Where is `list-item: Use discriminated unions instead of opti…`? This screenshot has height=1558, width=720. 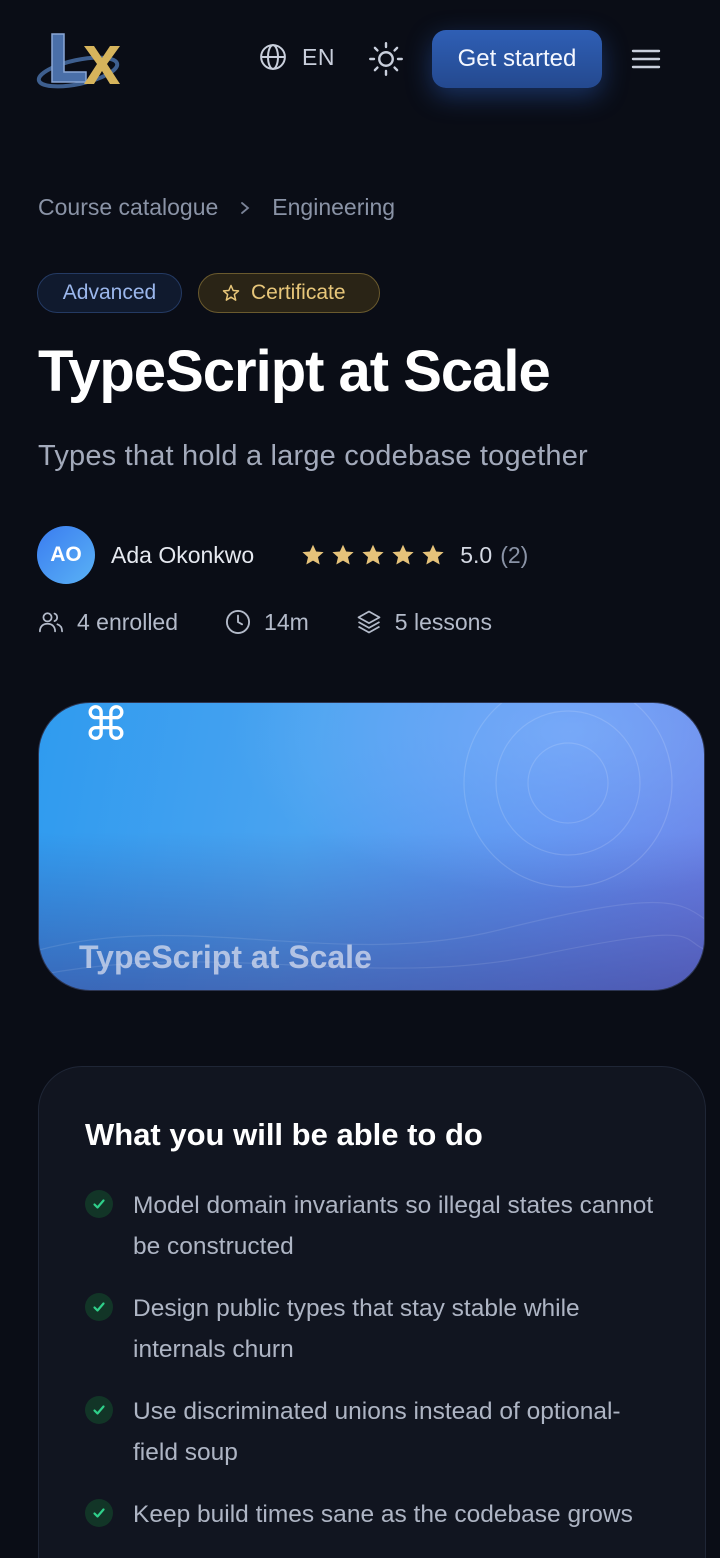
list-item: Use discriminated unions instead of opti… is located at coordinates (375, 1432).